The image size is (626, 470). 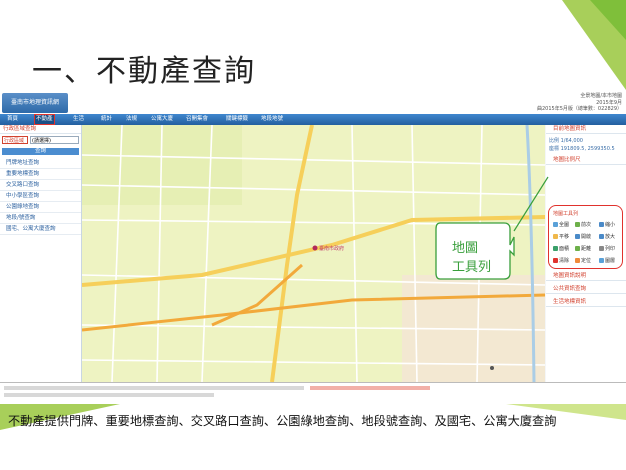 What do you see at coordinates (586, 129) in the screenshot?
I see `map-info-title: 目前地圖資訊` at bounding box center [586, 129].